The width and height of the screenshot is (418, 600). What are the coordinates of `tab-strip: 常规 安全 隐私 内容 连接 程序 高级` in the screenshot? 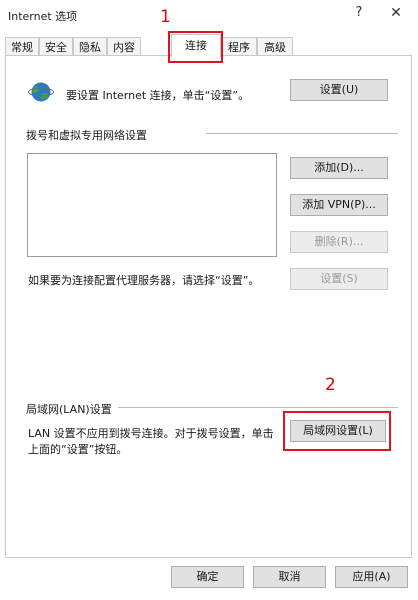 It's located at (210, 45).